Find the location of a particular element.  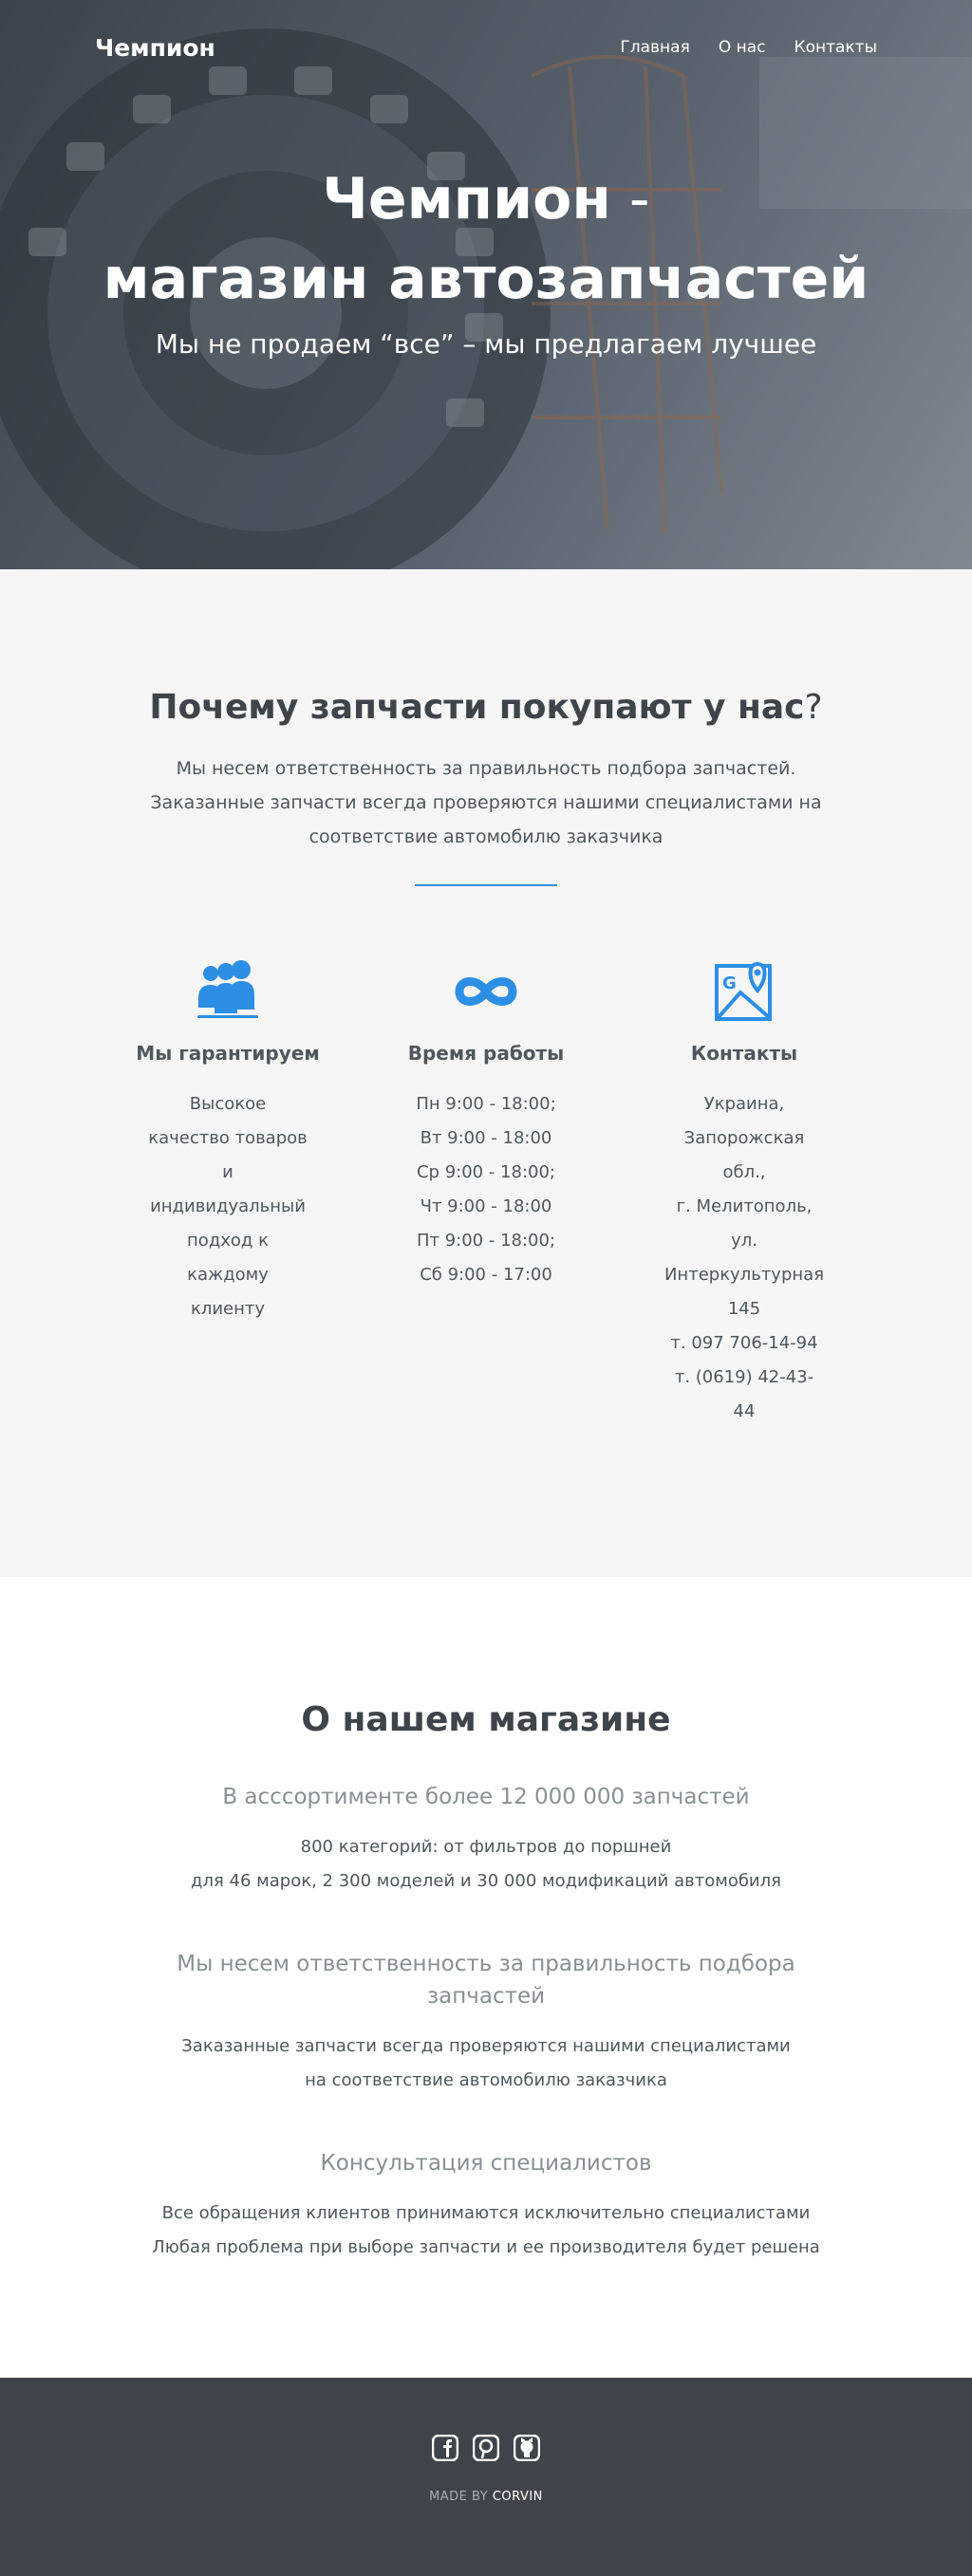

about-line: на соответствие автомобилю заказчика is located at coordinates (486, 2080).